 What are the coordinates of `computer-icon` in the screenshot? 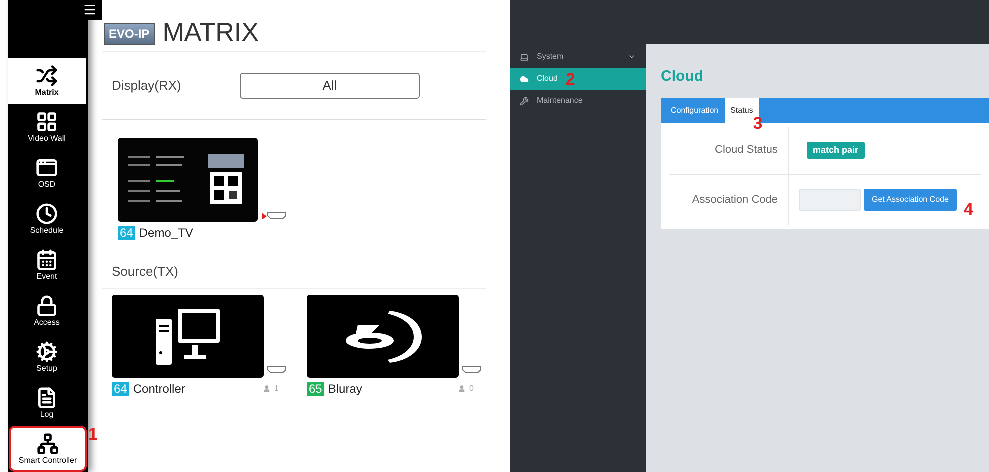 It's located at (188, 336).